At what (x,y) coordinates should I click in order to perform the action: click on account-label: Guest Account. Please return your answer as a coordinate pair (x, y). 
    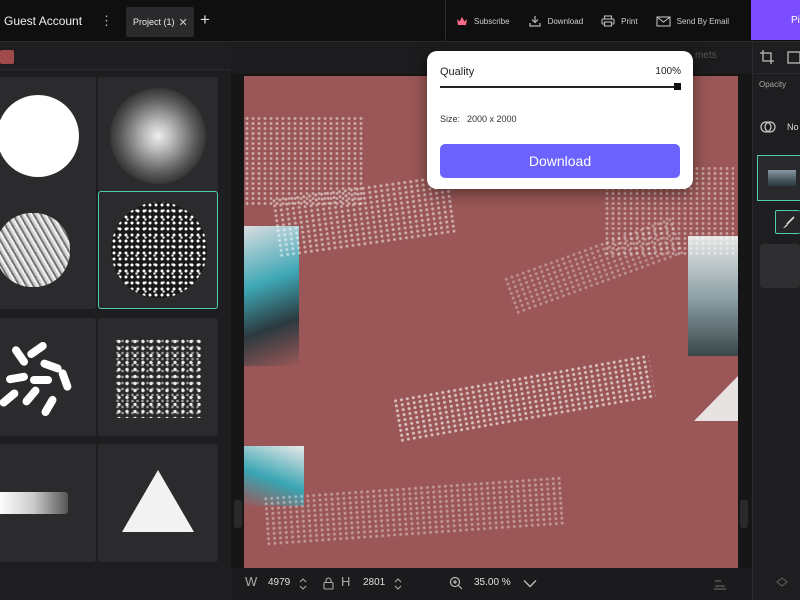
    Looking at the image, I should click on (43, 21).